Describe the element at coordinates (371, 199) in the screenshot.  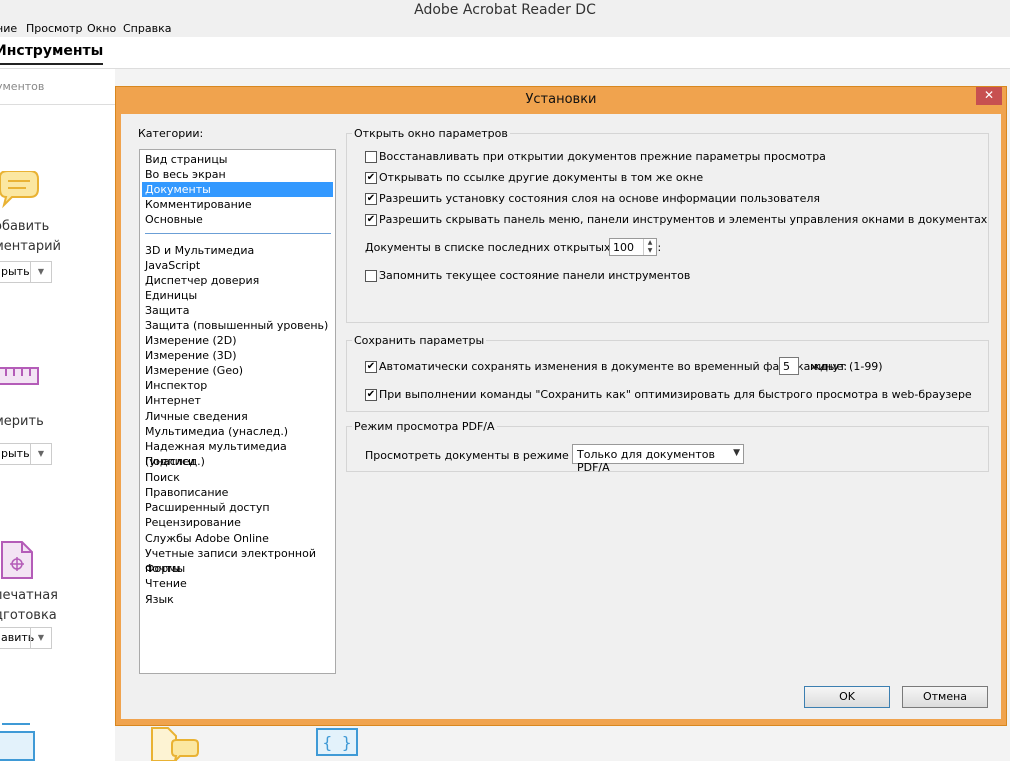
I see `layer-state-checkbox: ✔` at that location.